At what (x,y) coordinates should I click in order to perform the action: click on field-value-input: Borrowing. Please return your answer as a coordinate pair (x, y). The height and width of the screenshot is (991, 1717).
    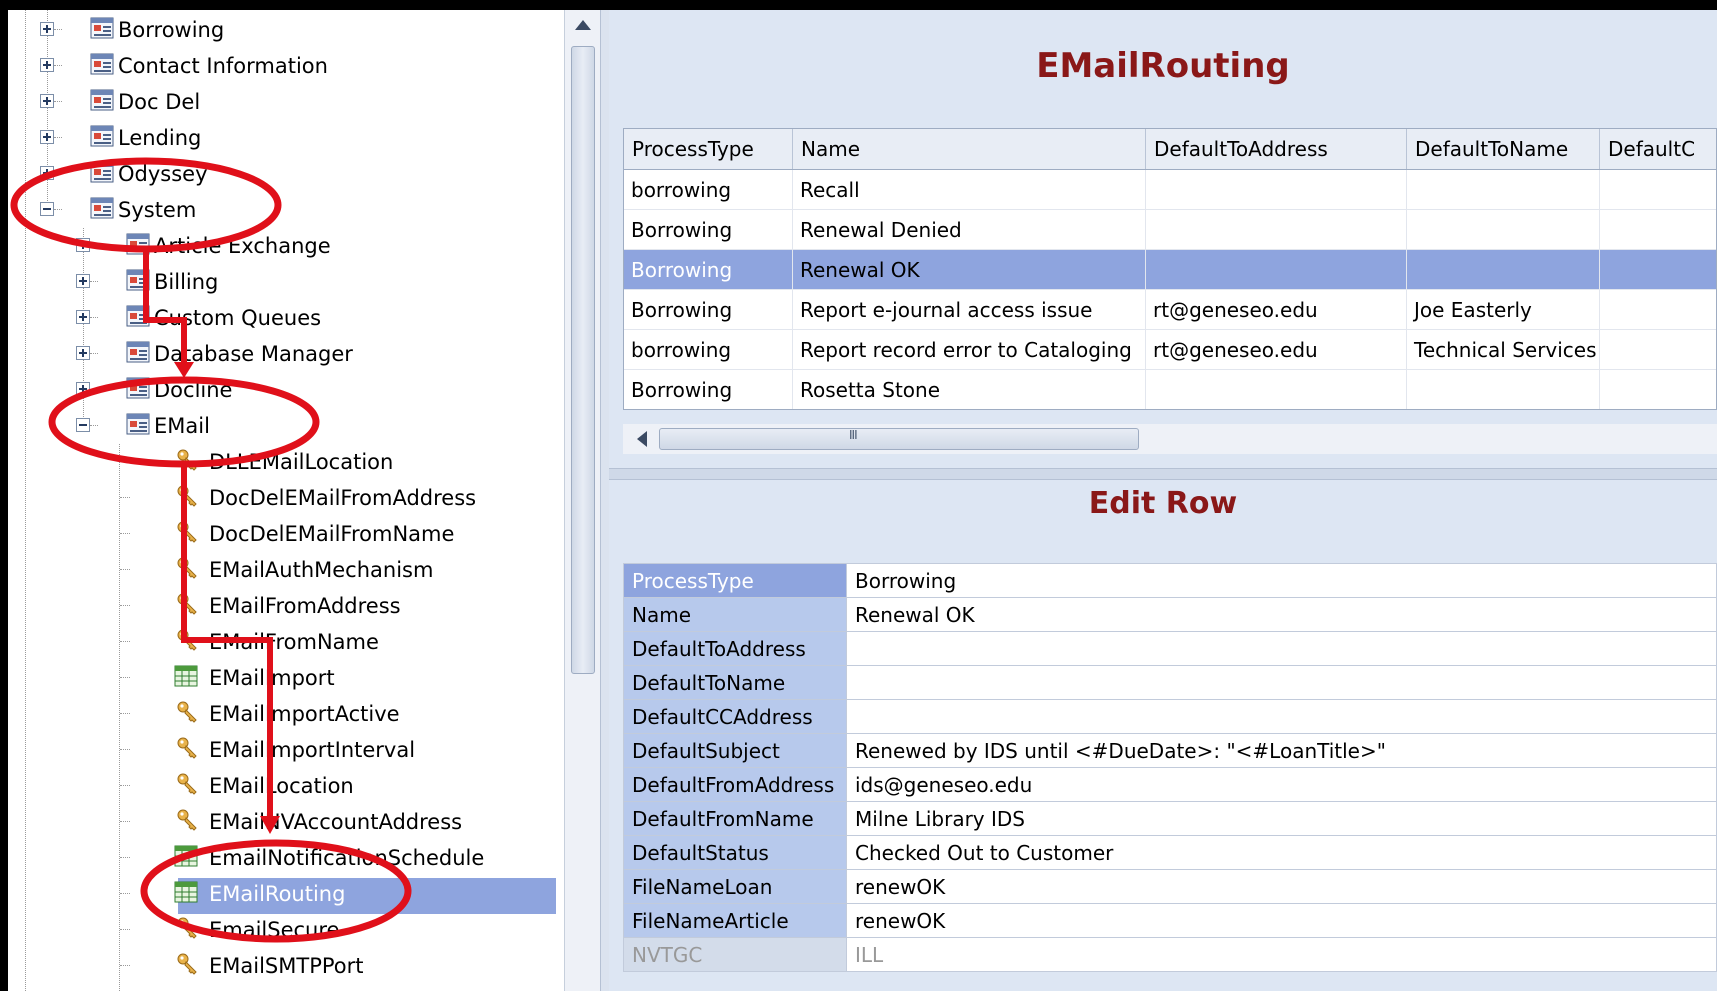
    Looking at the image, I should click on (1281, 580).